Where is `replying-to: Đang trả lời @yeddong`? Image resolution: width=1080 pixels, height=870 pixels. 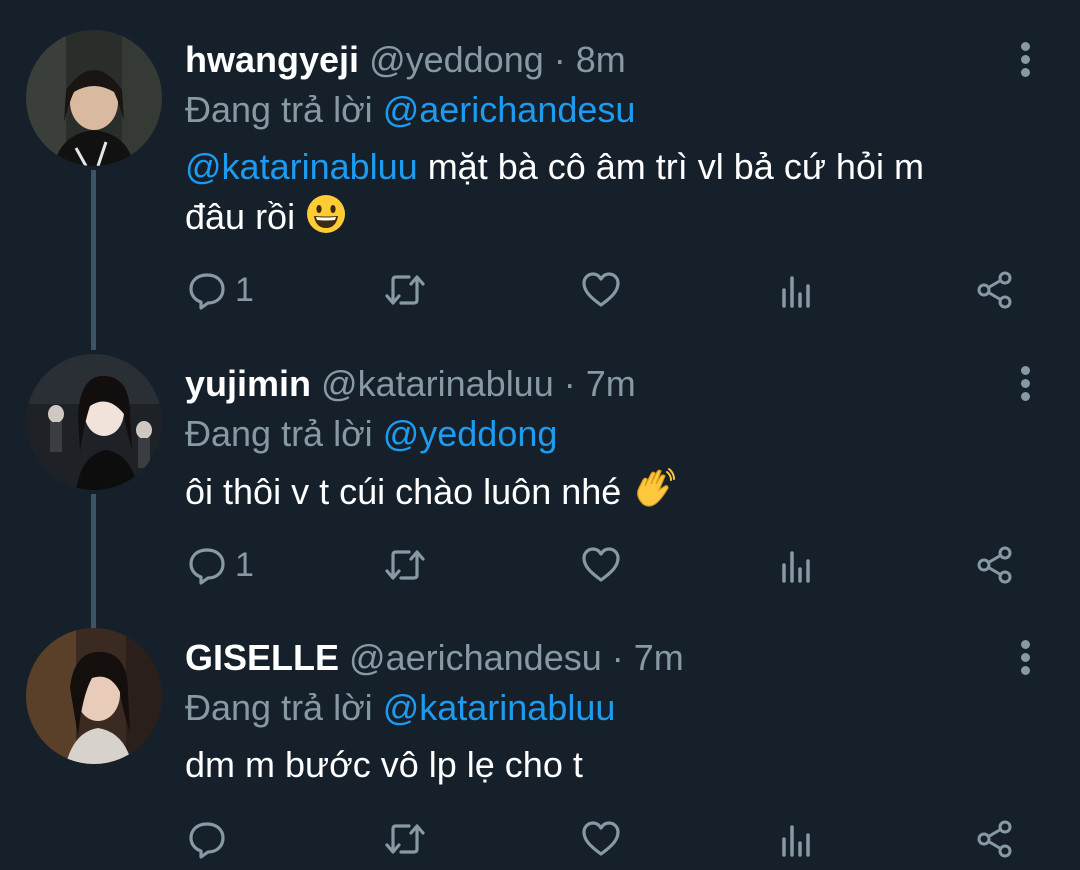 replying-to: Đang trả lời @yeddong is located at coordinates (371, 434).